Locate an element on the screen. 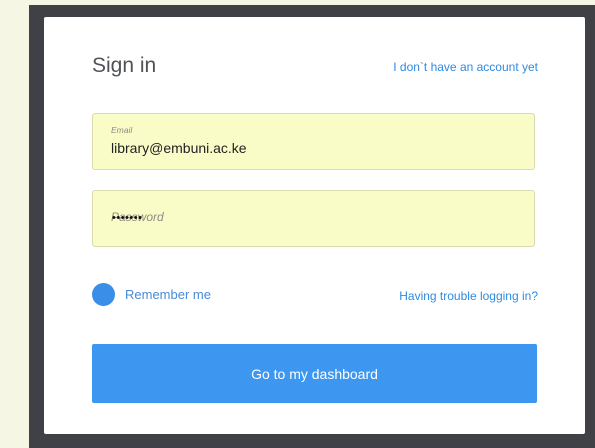  password-field: Password ••••••• is located at coordinates (313, 218).